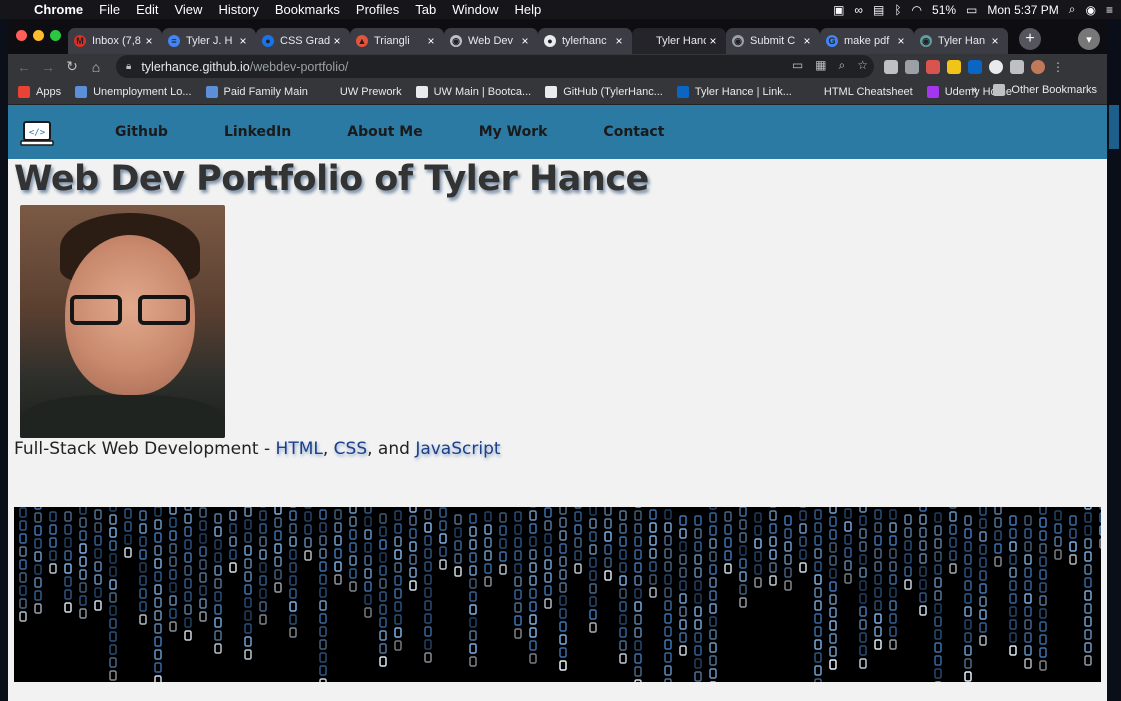 The image size is (1121, 701). I want to click on control-center-icon: ≡, so click(1109, 10).